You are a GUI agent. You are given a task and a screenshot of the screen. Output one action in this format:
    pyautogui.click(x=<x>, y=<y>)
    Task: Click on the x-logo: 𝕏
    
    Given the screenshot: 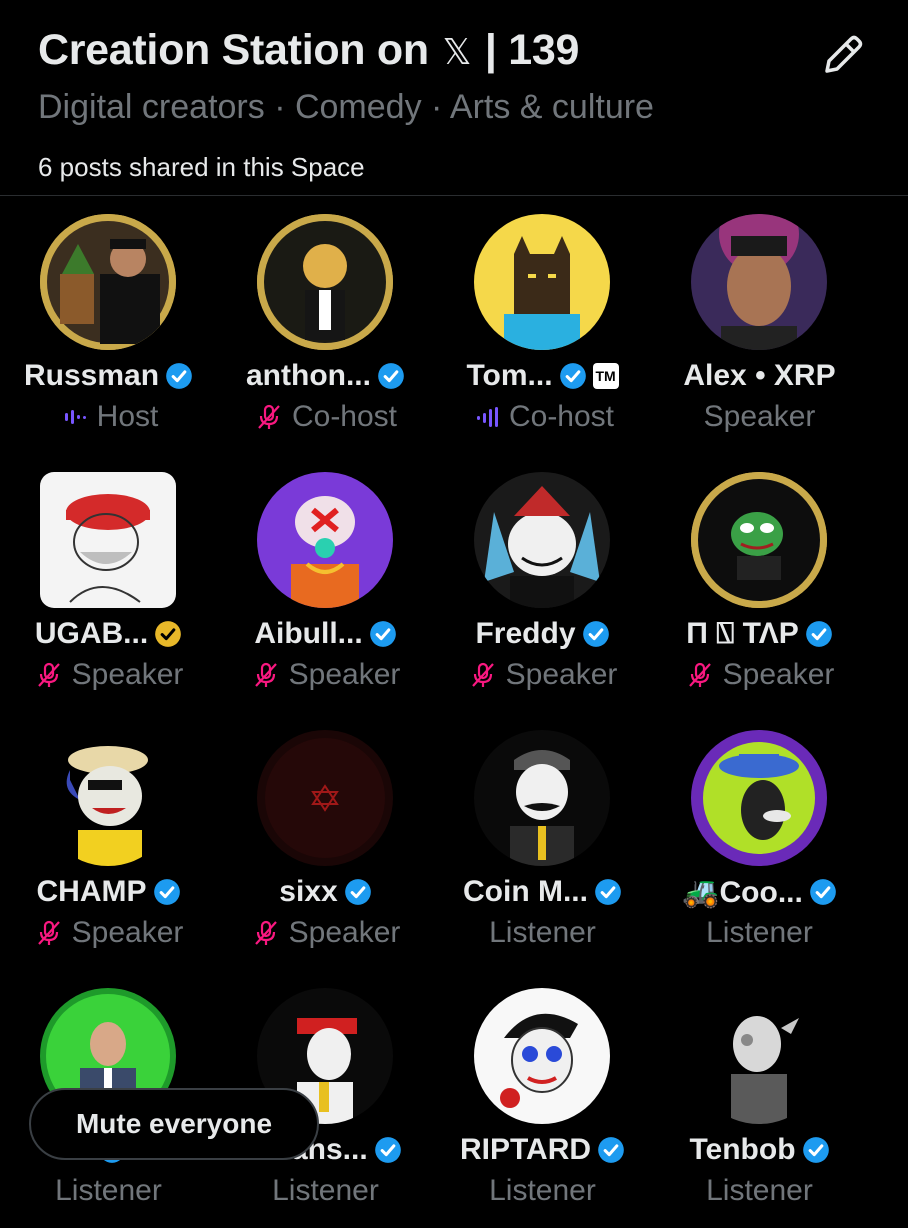 What is the action you would take?
    pyautogui.click(x=457, y=51)
    